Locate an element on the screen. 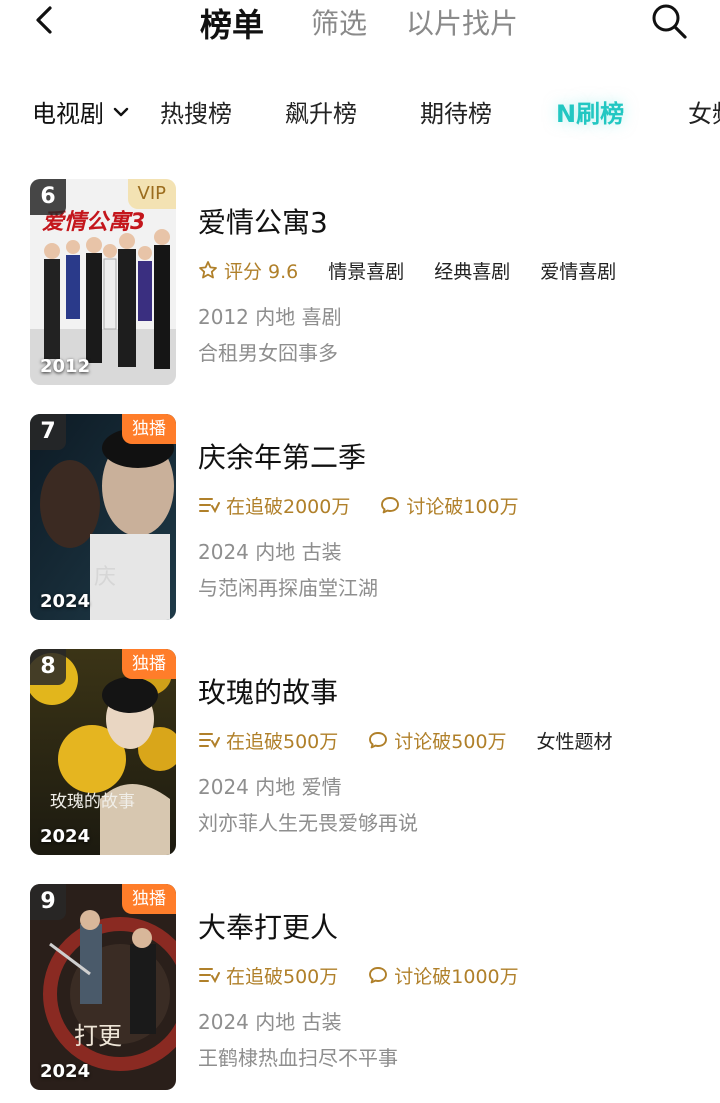  discussion-label: 讨论破1000万 is located at coordinates (456, 976).